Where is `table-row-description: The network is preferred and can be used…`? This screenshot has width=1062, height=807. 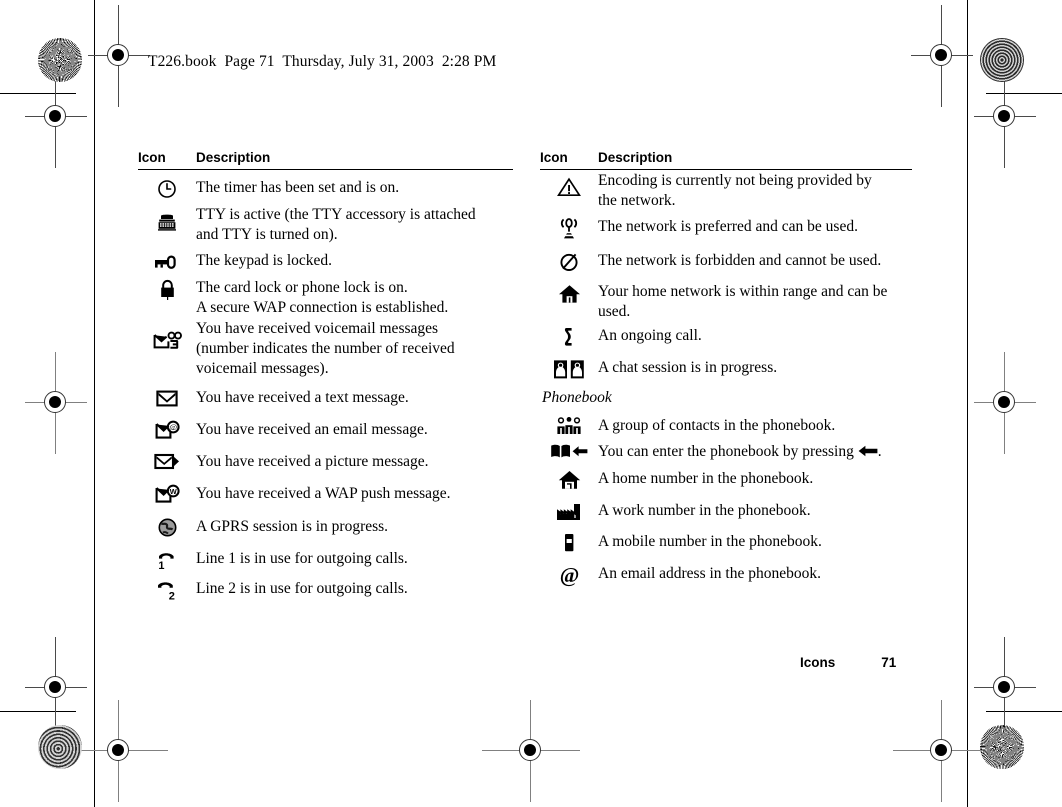
table-row-description: The network is preferred and can be used… is located at coordinates (728, 226).